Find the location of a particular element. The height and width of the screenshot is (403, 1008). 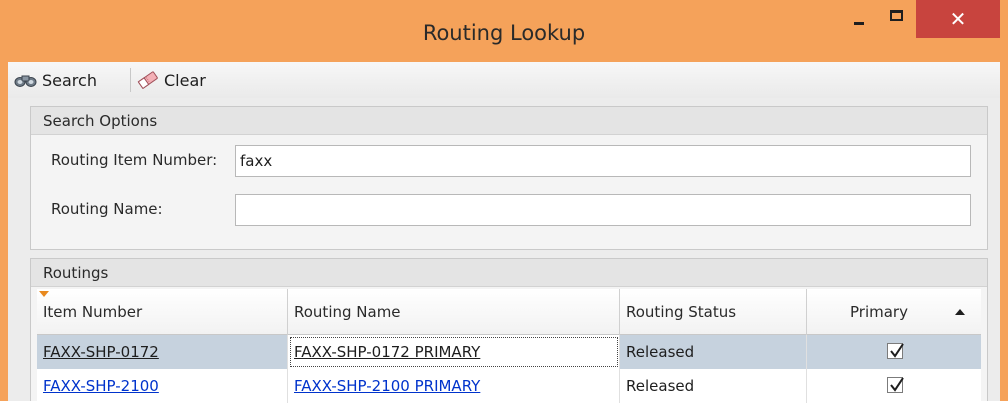

item-number-link: FAXX-SHP-2100 is located at coordinates (101, 386).